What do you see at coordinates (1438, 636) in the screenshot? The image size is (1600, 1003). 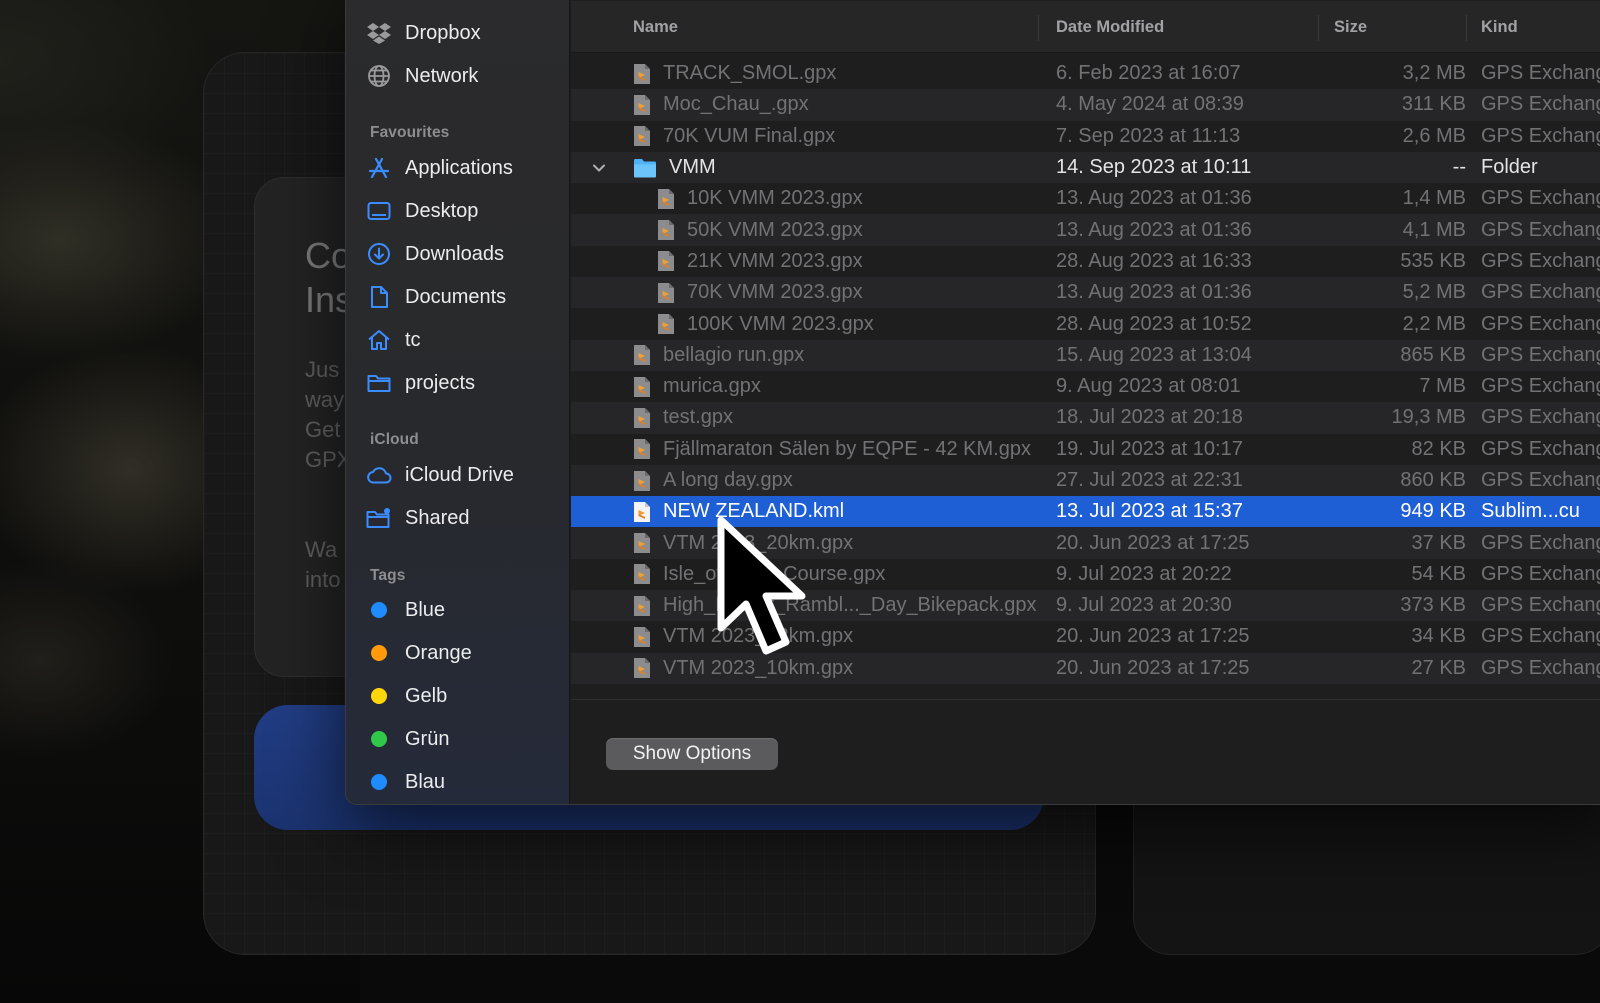 I see `file-size: 34 KB` at bounding box center [1438, 636].